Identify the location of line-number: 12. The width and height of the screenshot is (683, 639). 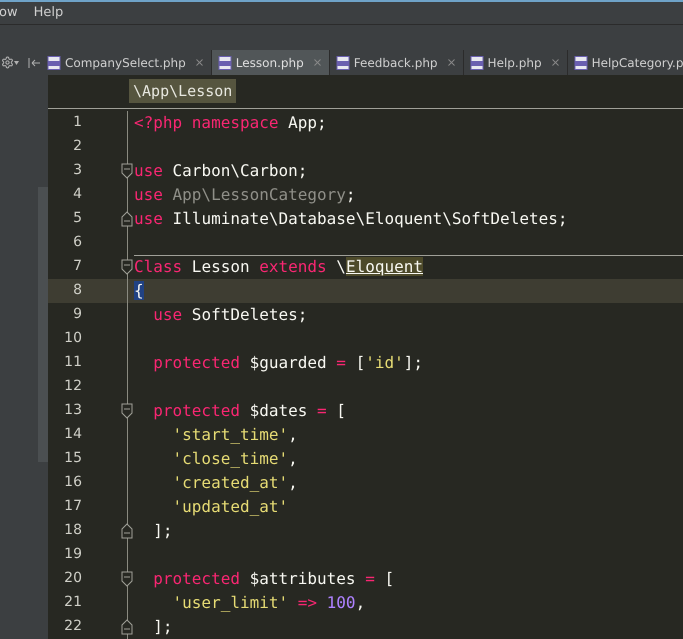
(72, 386).